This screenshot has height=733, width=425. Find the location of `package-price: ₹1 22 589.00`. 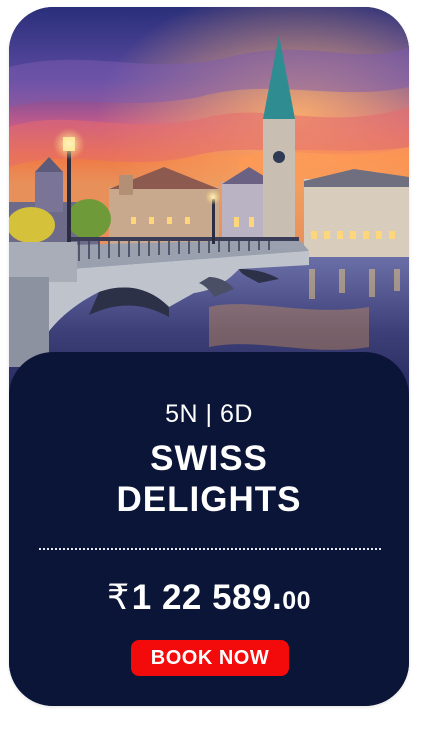

package-price: ₹1 22 589.00 is located at coordinates (209, 598).